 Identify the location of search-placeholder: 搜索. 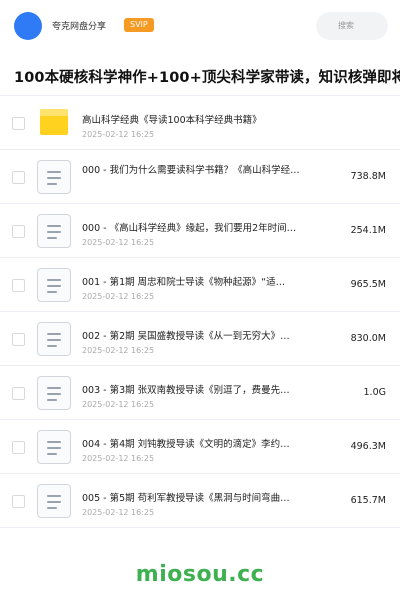
(346, 25).